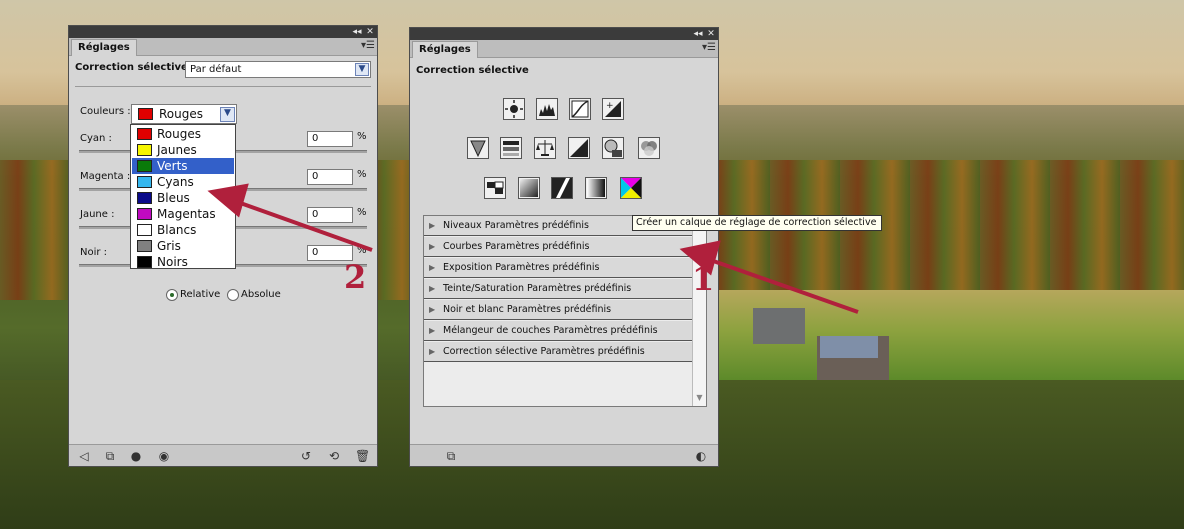 The image size is (1184, 529). I want to click on arrow-head, so click(228, 200).